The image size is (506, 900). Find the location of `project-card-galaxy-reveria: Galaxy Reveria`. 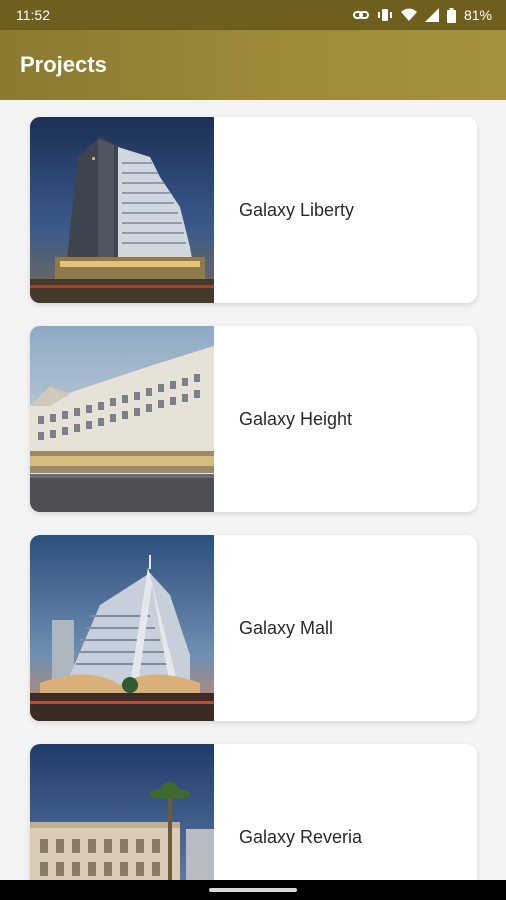

project-card-galaxy-reveria: Galaxy Reveria is located at coordinates (253, 812).